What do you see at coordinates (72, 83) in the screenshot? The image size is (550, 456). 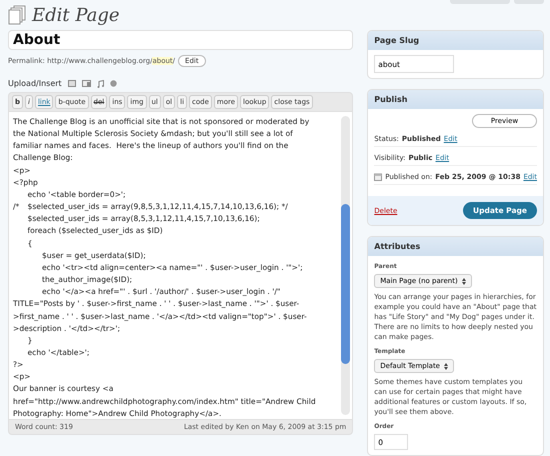 I see `image-icon` at bounding box center [72, 83].